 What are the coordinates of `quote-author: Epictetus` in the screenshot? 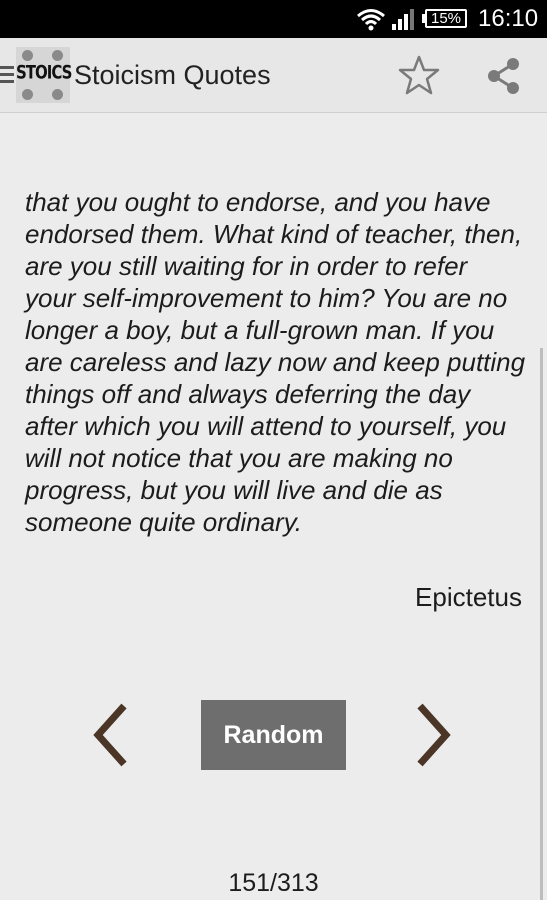 It's located at (468, 597).